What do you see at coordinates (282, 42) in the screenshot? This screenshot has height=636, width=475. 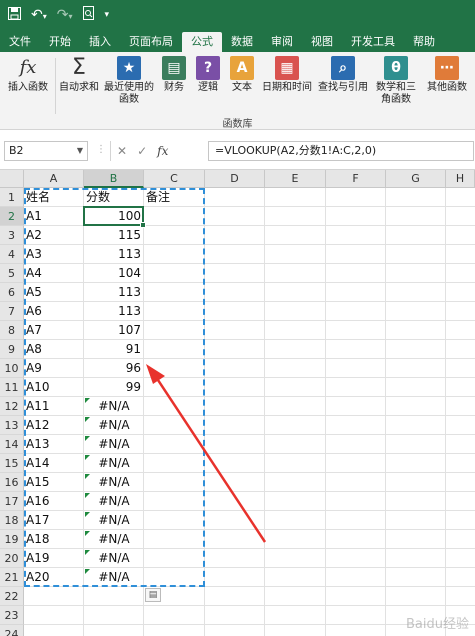 I see `tab-6: 审阅` at bounding box center [282, 42].